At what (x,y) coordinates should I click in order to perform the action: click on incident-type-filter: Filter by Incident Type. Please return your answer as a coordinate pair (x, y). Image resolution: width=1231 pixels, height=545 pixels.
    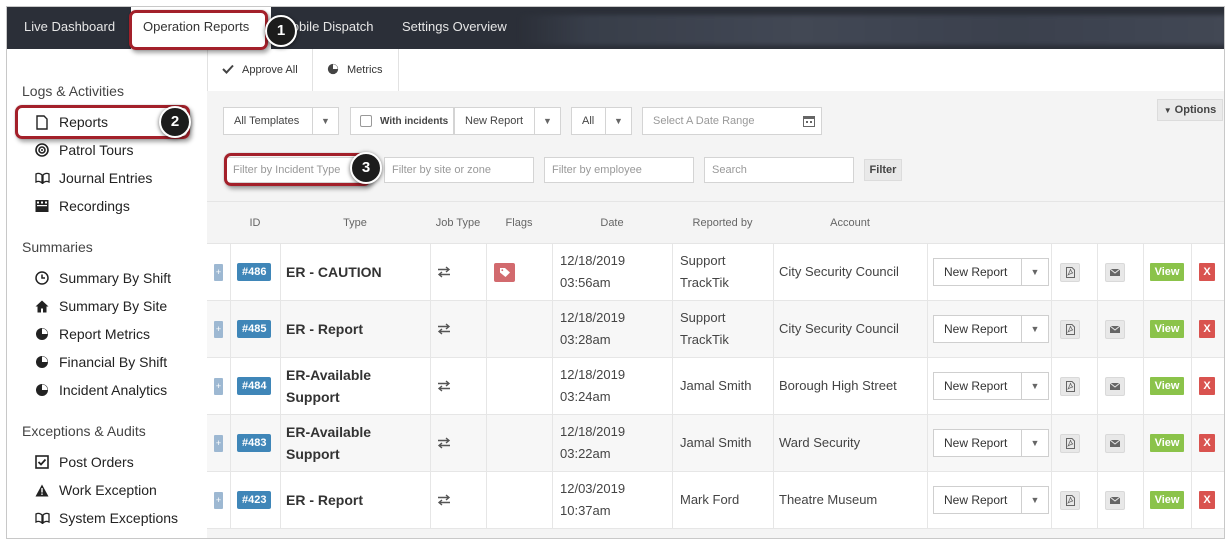
    Looking at the image, I should click on (296, 170).